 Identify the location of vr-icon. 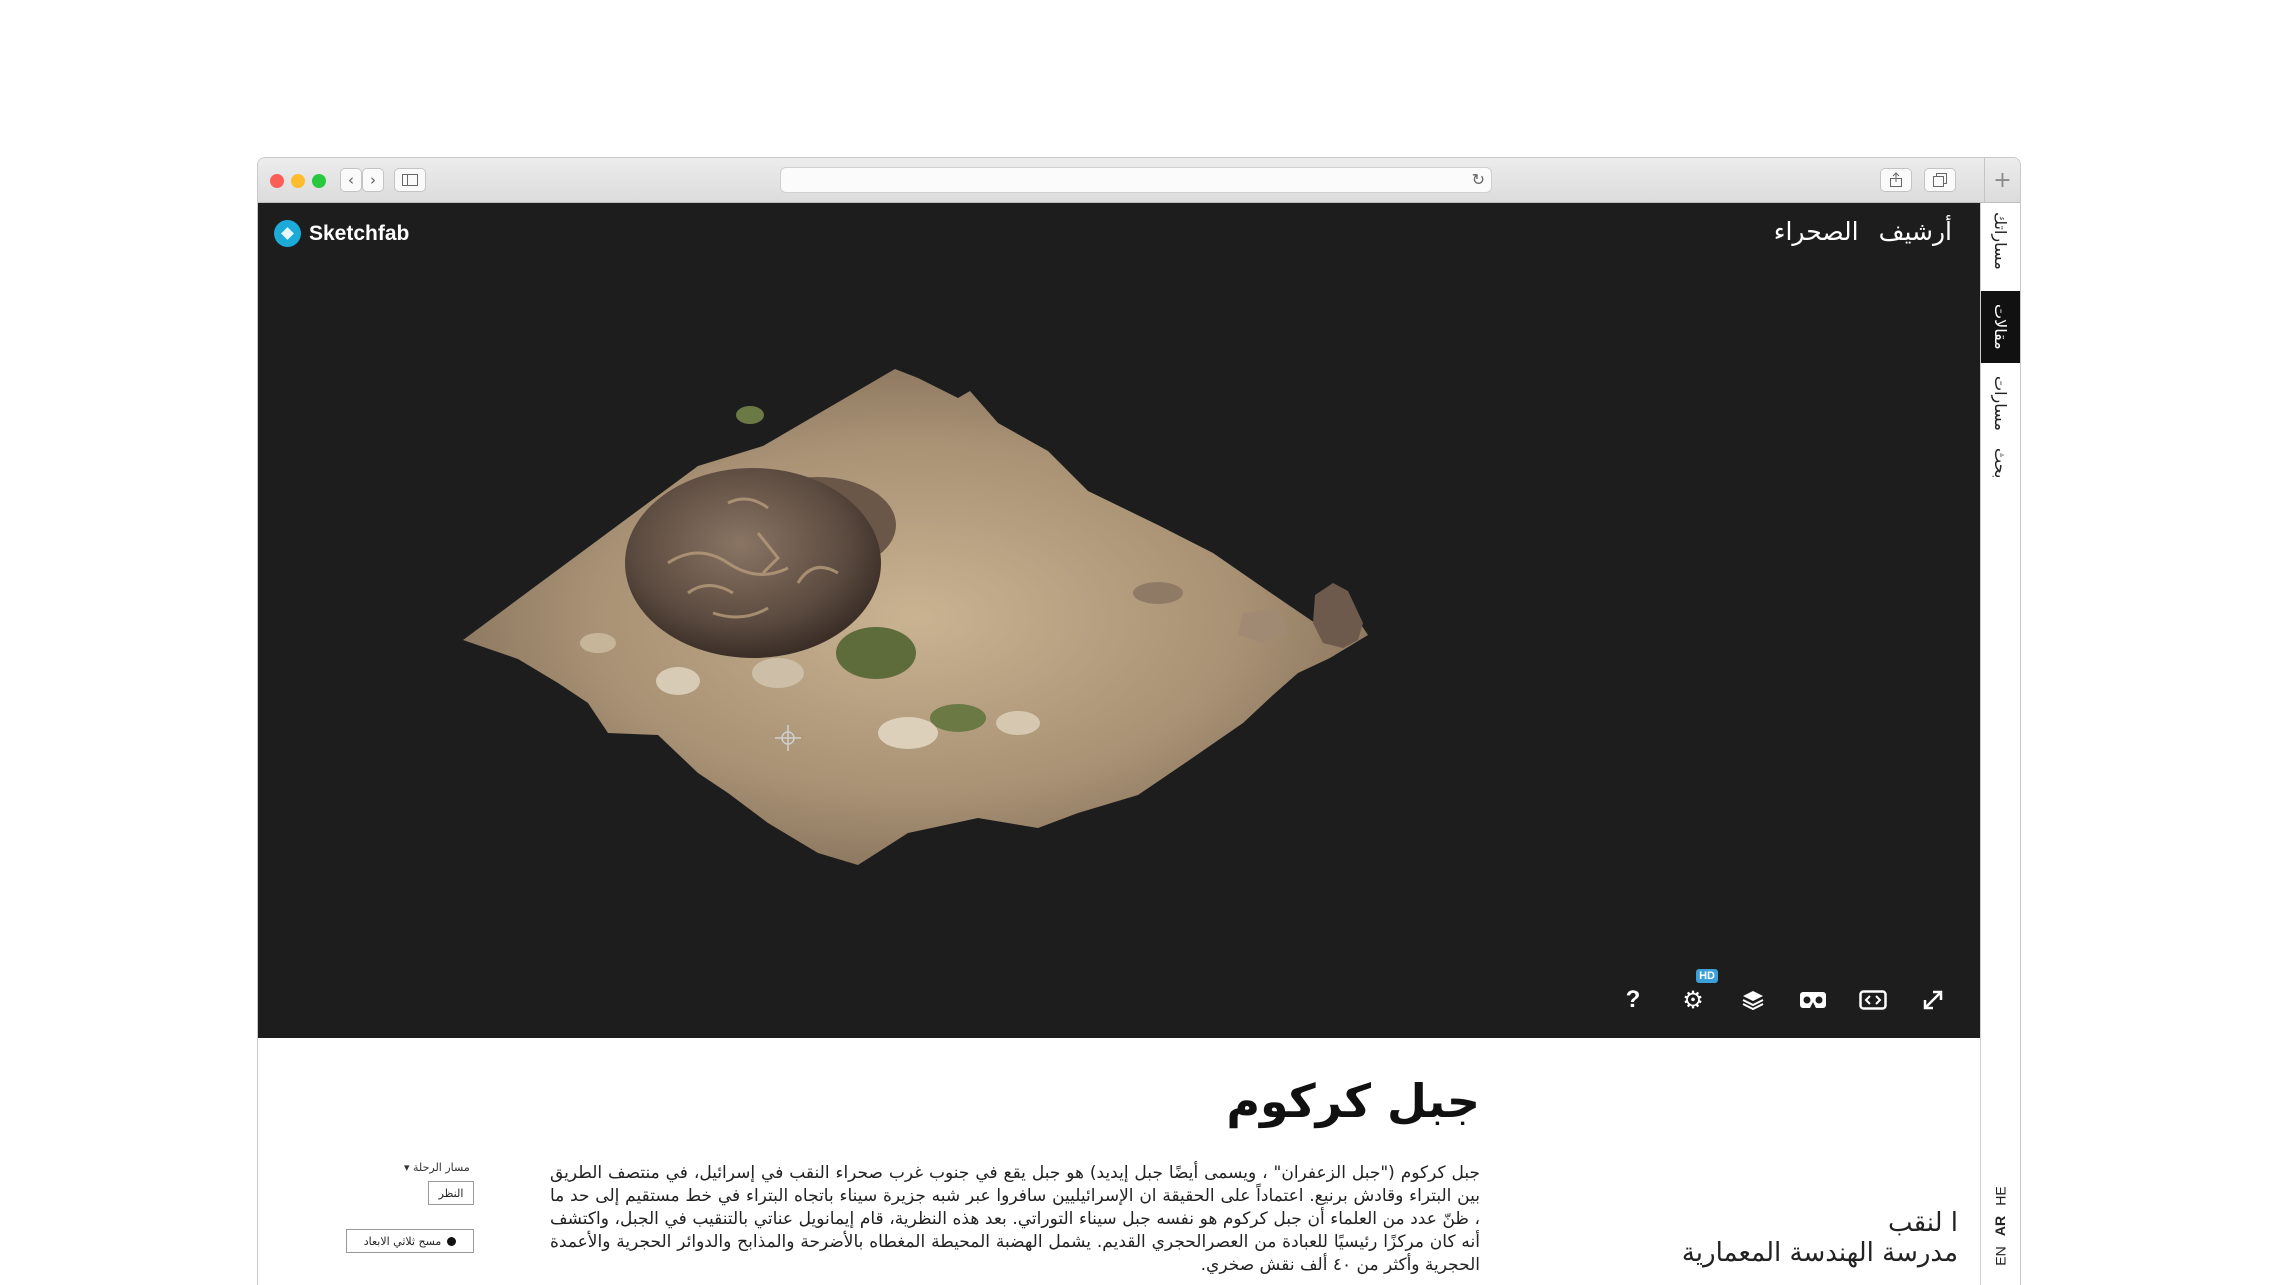
(1813, 1000).